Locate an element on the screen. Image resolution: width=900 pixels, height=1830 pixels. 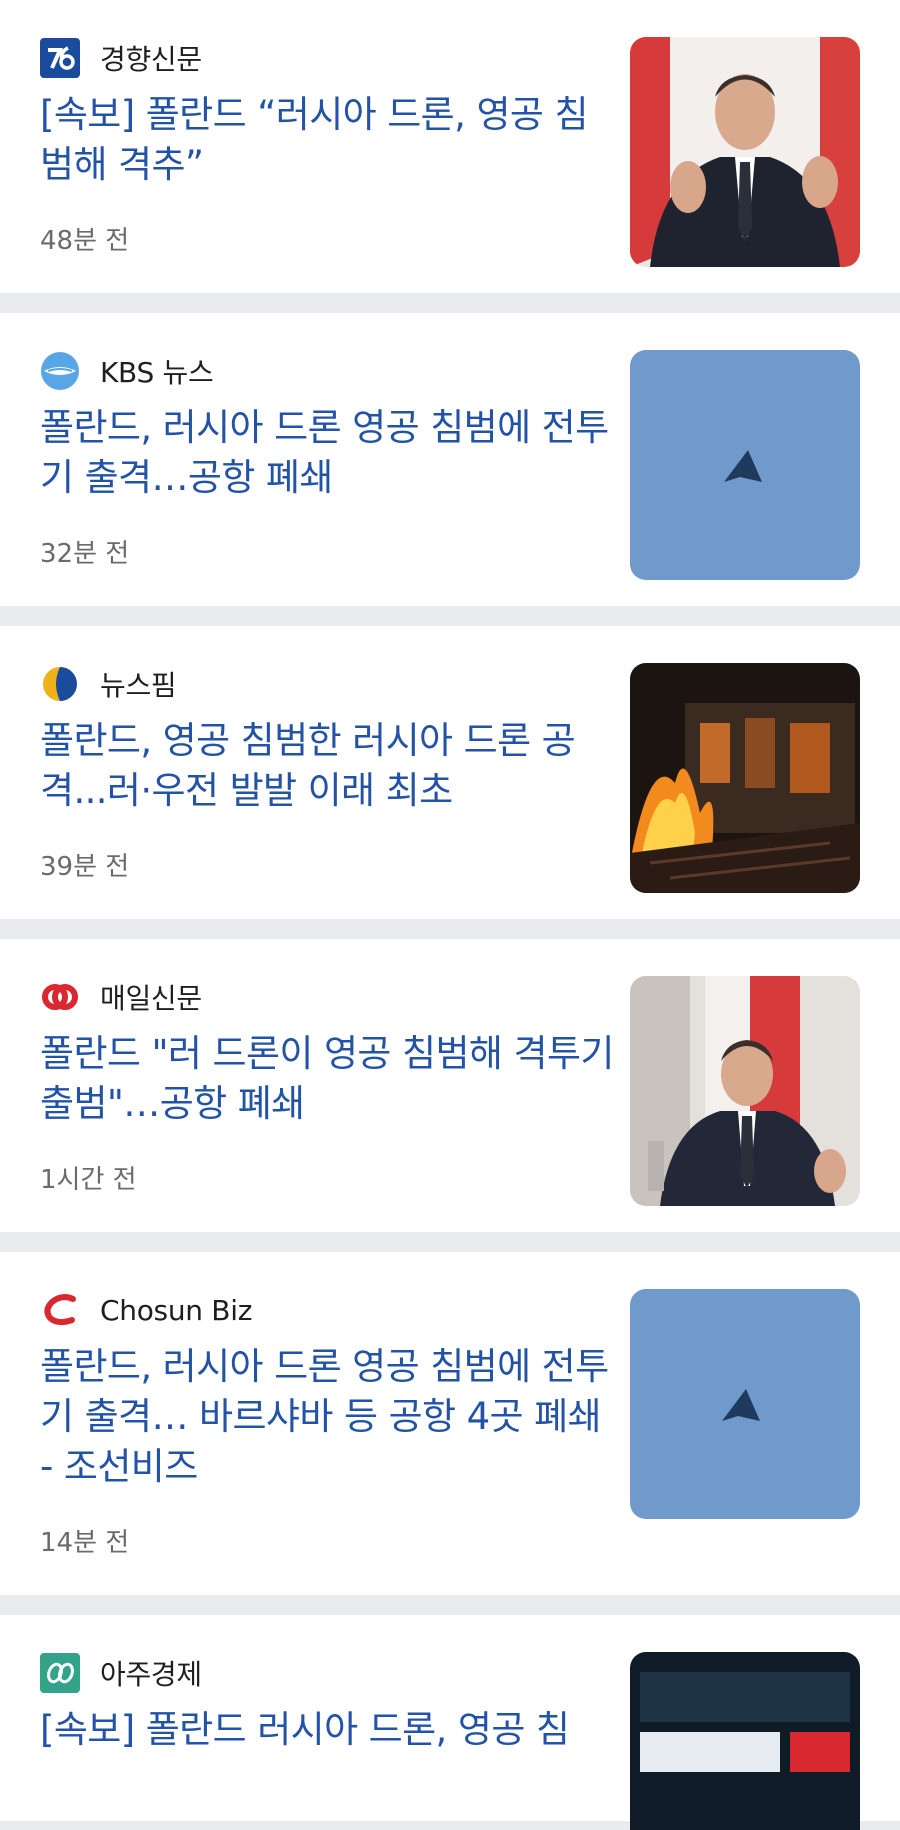
kyunghyang-logo-icon is located at coordinates (60, 58).